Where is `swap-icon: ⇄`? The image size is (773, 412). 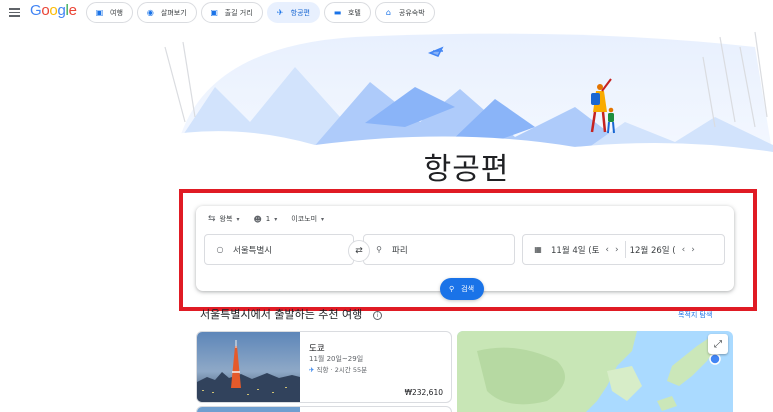 swap-icon: ⇄ is located at coordinates (359, 251).